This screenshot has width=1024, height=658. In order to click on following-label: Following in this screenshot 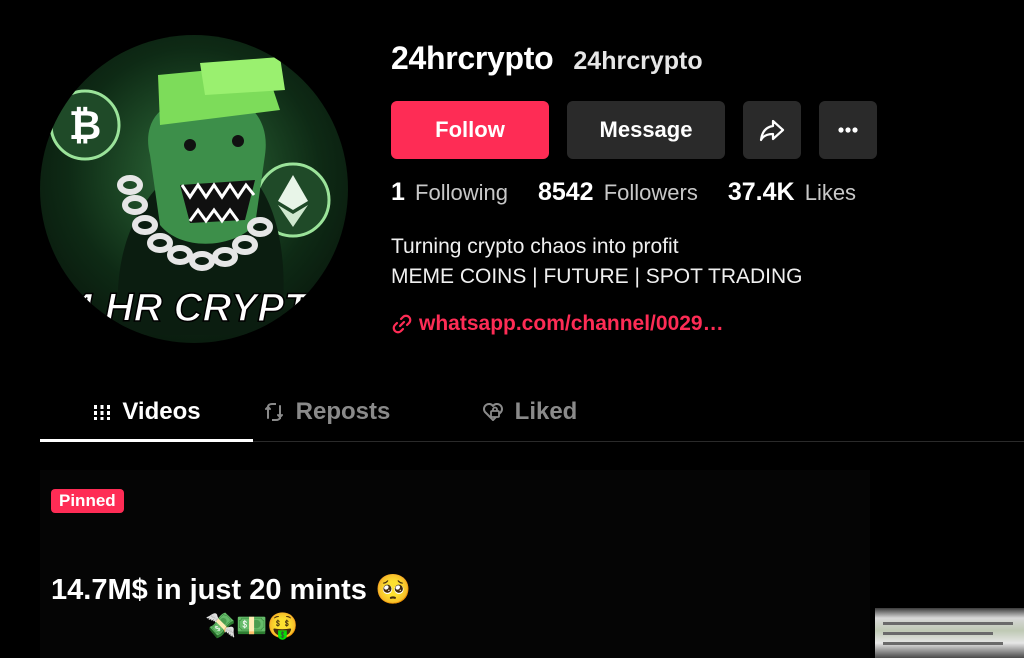, I will do `click(461, 192)`.